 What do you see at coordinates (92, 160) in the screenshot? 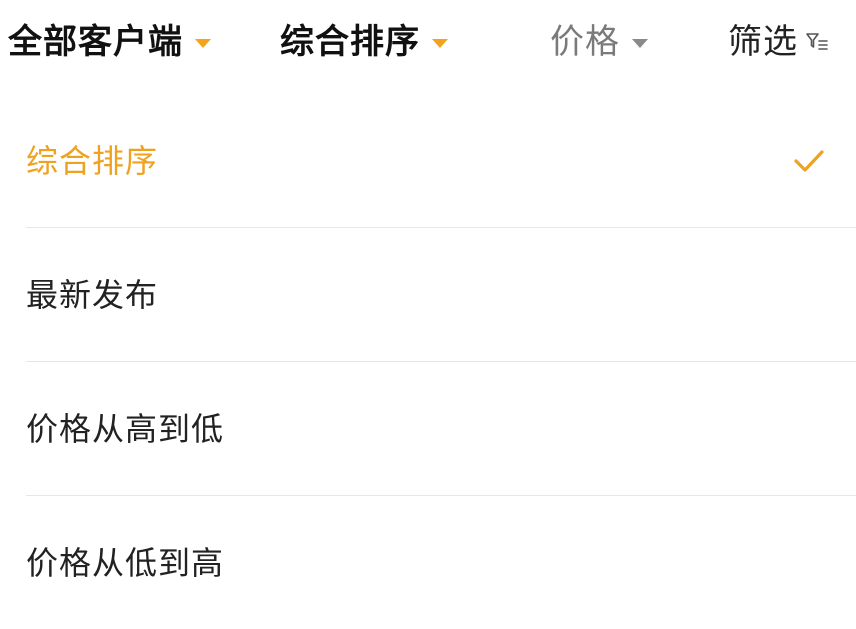
I see `sort-option-label: 综合排序` at bounding box center [92, 160].